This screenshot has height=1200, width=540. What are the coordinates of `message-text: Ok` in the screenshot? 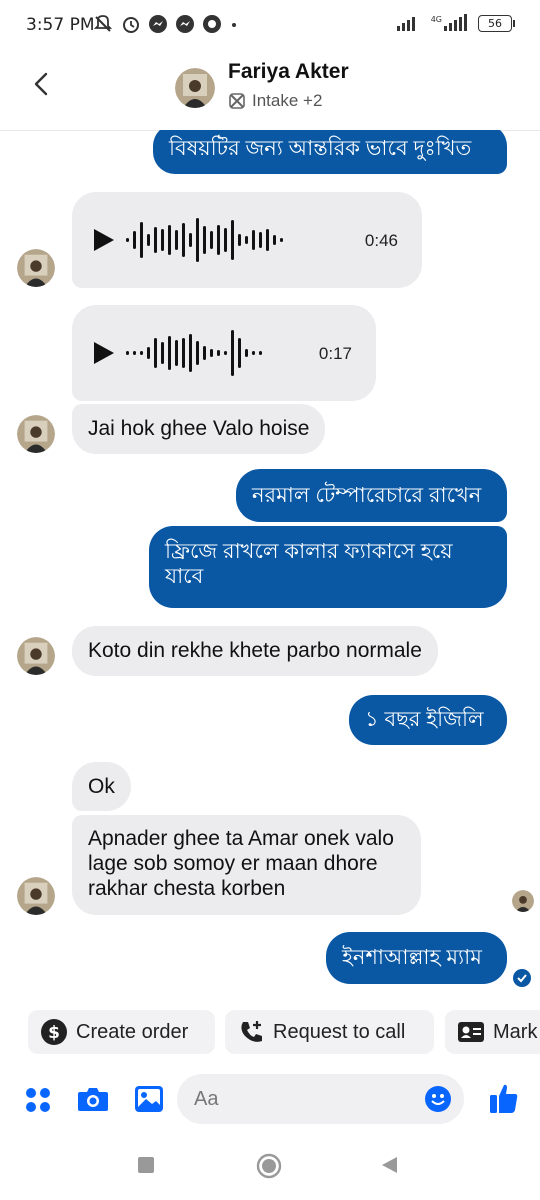 It's located at (101, 786).